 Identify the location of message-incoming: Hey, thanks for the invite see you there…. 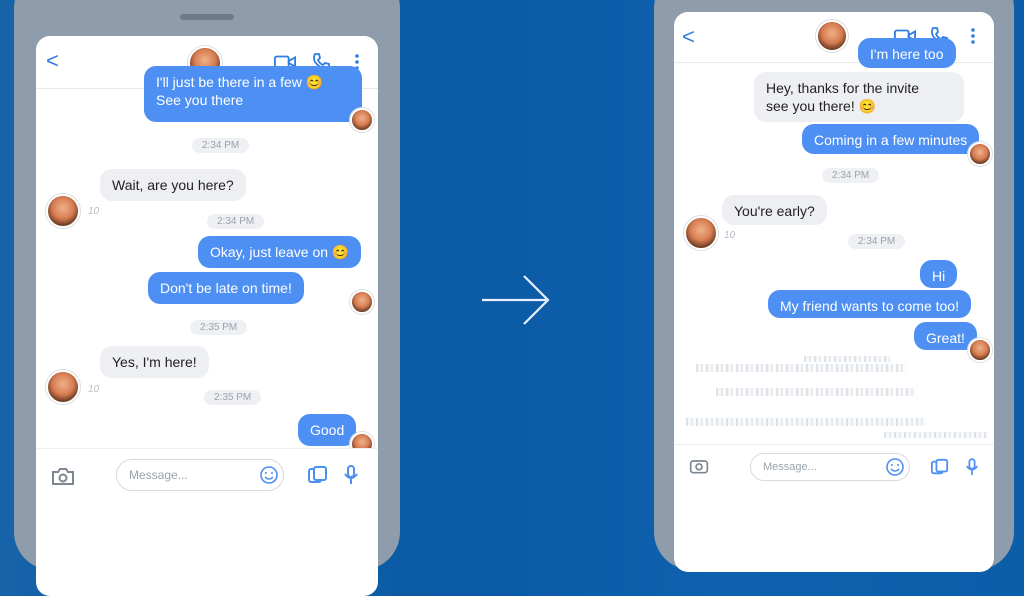
(859, 97).